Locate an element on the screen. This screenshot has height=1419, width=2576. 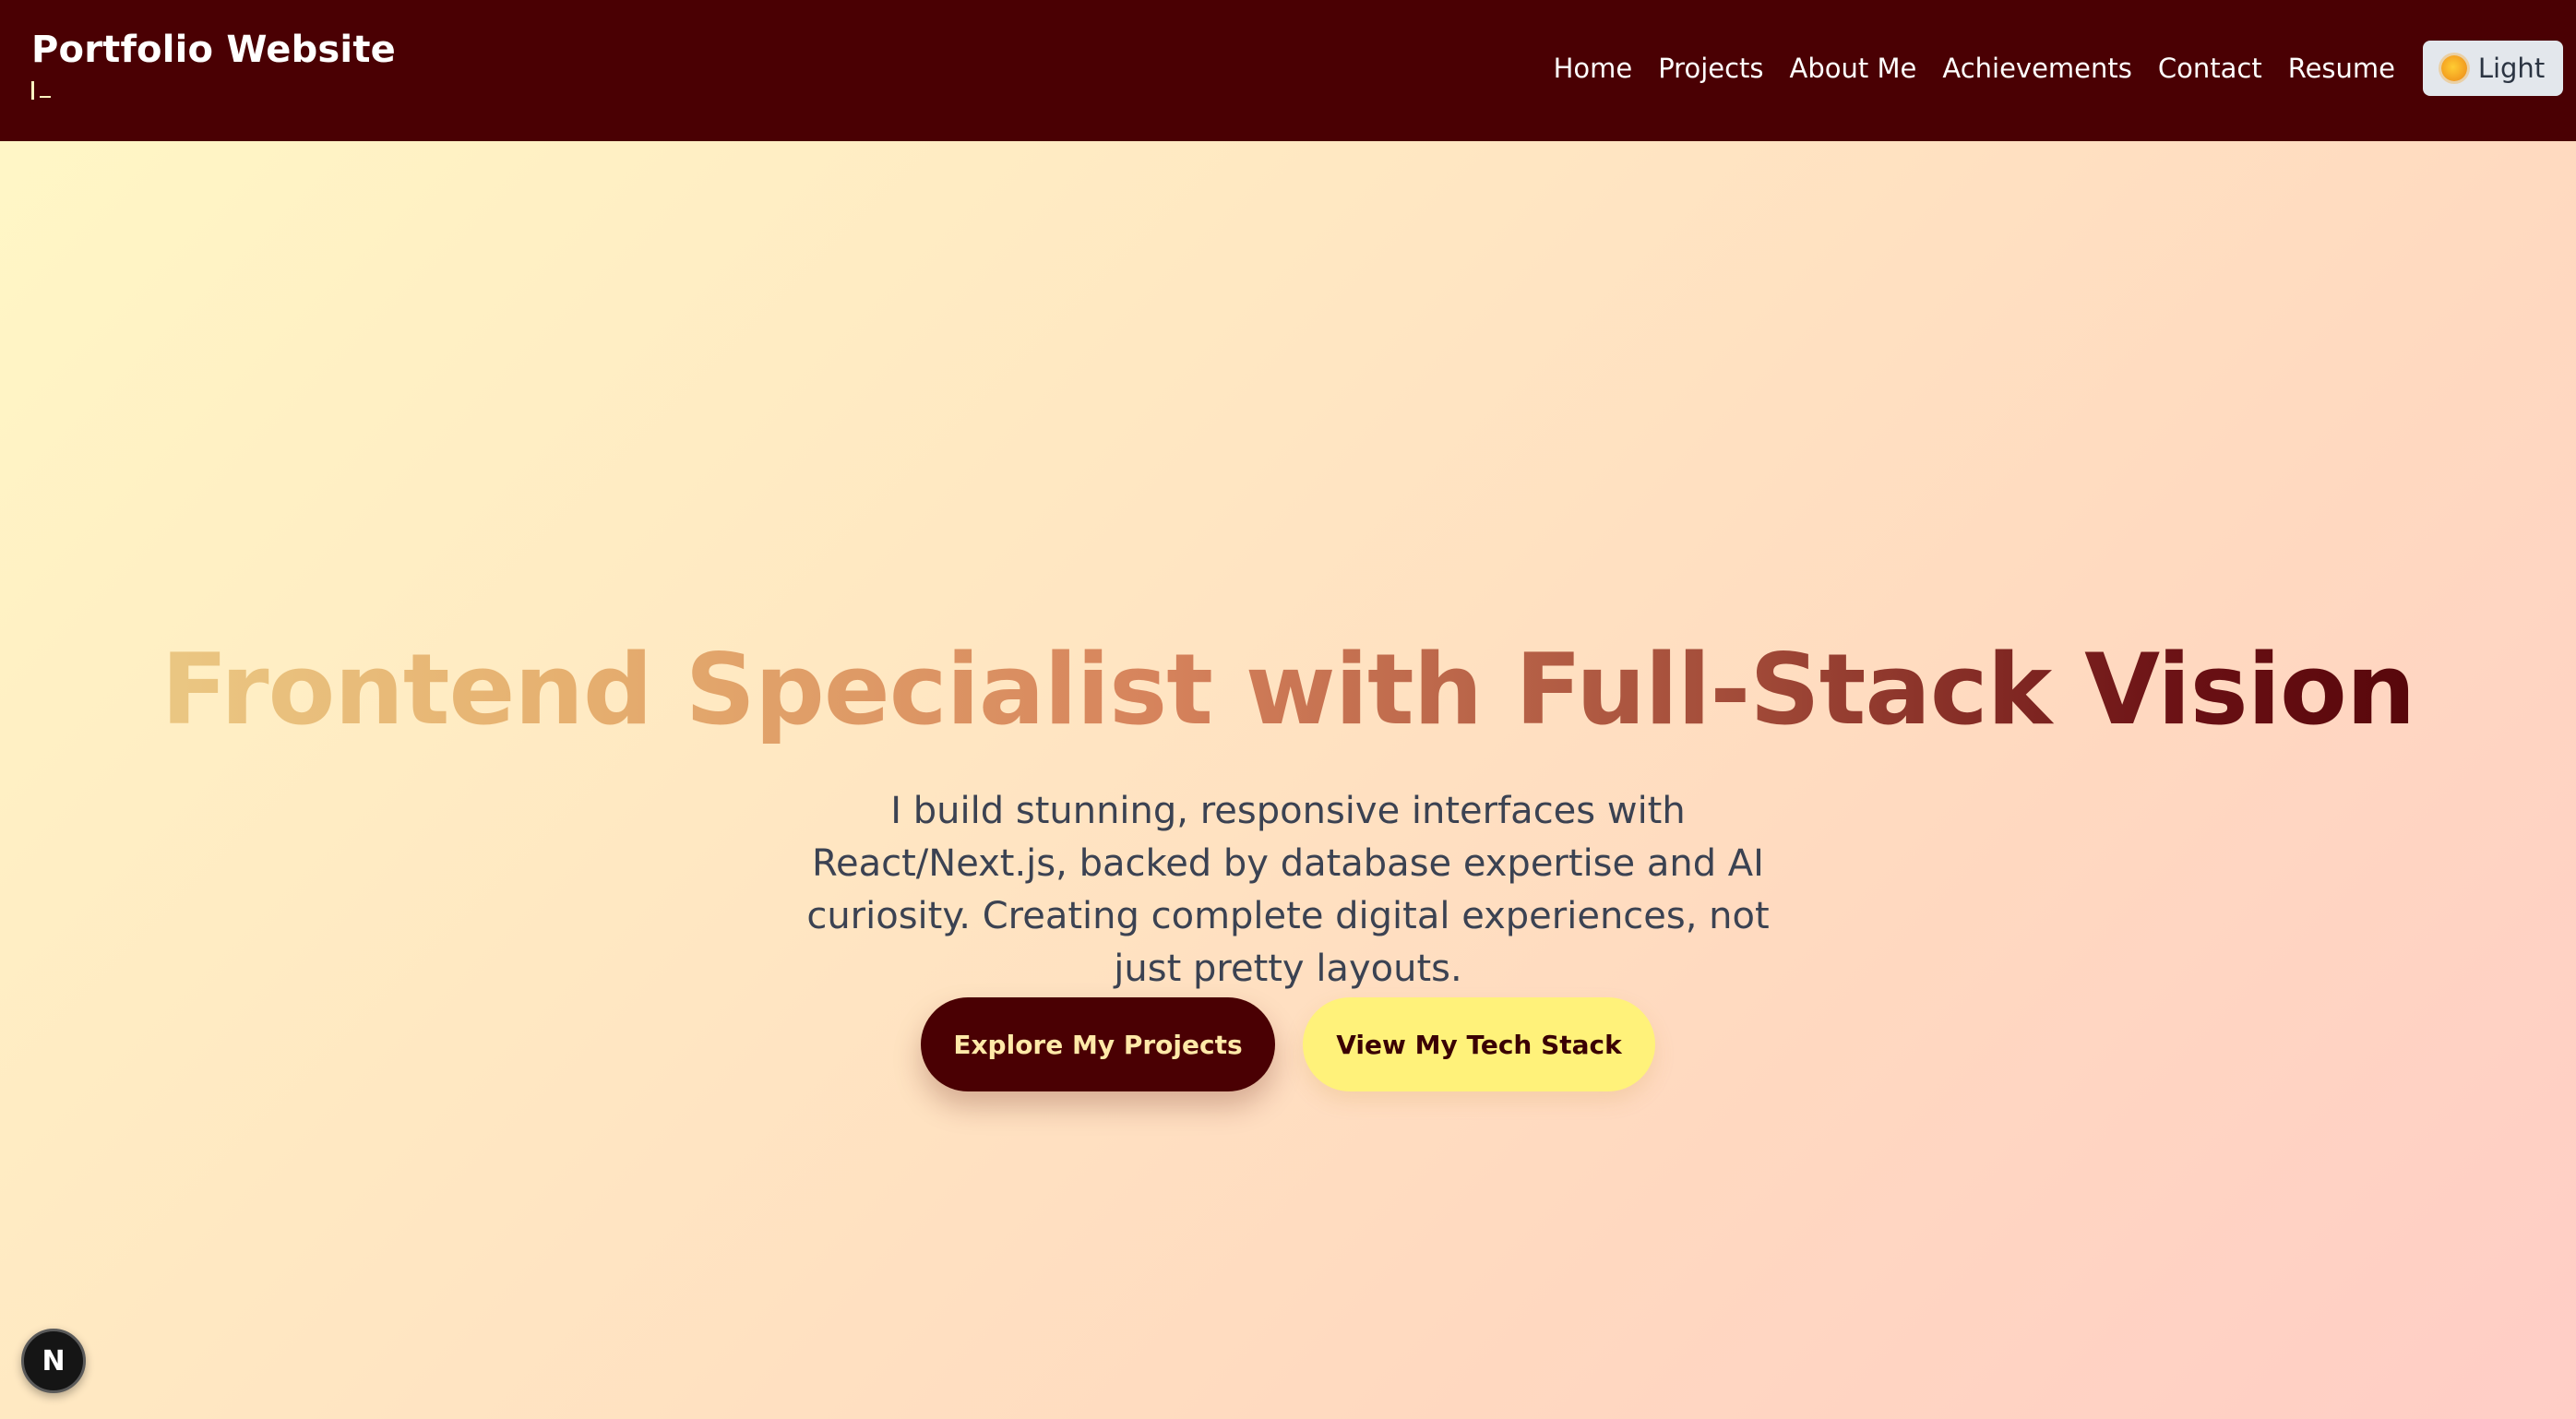
nextjs-icon: N is located at coordinates (54, 1360).